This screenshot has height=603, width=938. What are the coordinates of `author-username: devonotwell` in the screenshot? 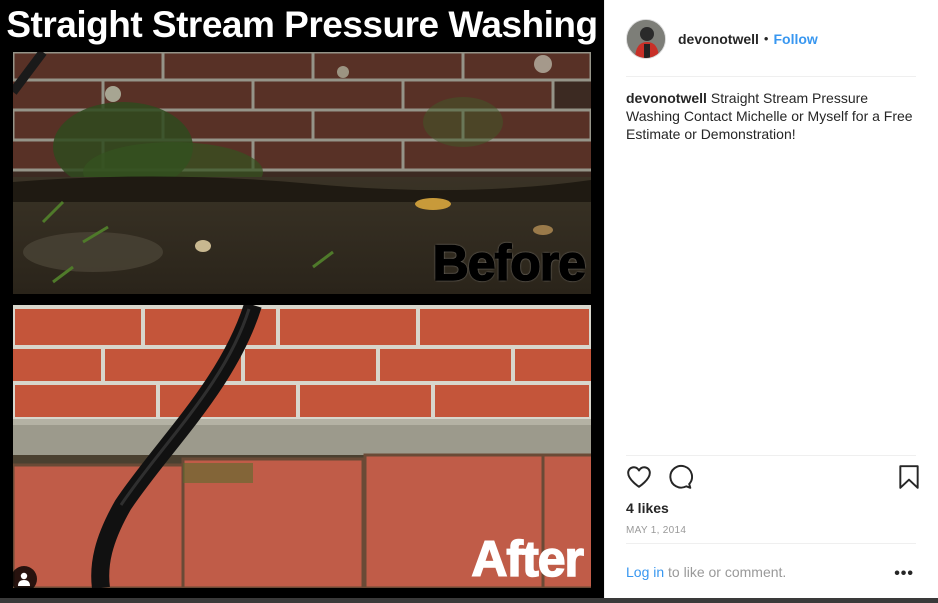 It's located at (718, 39).